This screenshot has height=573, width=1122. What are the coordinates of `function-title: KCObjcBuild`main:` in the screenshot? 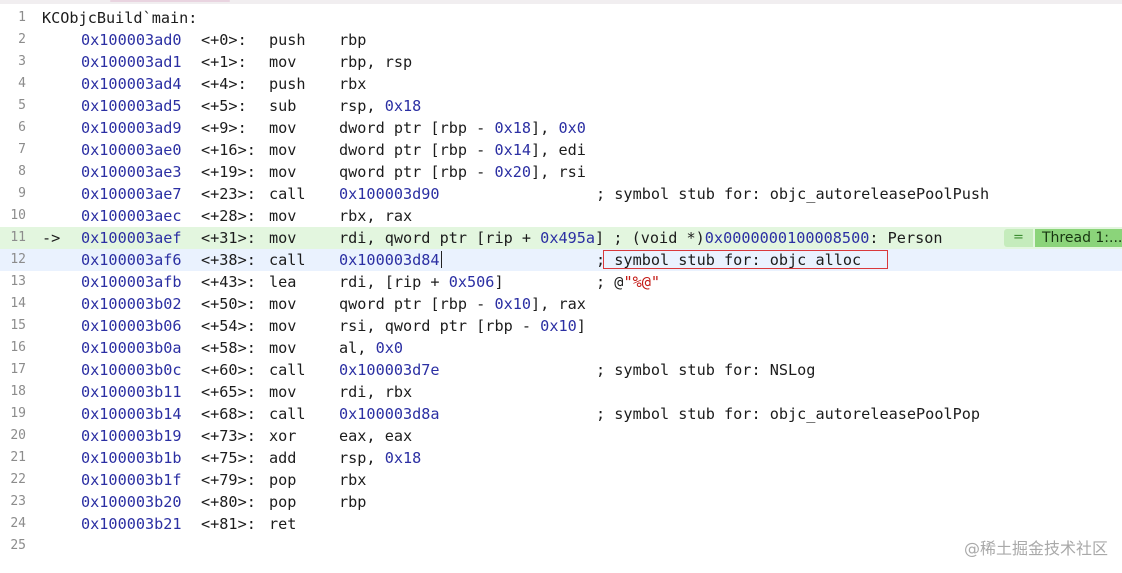 It's located at (120, 18).